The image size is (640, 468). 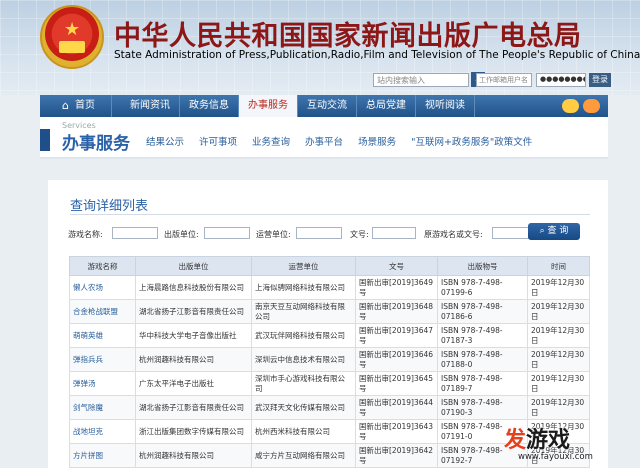 I want to click on col-publisher: 出版单位, so click(x=193, y=266).